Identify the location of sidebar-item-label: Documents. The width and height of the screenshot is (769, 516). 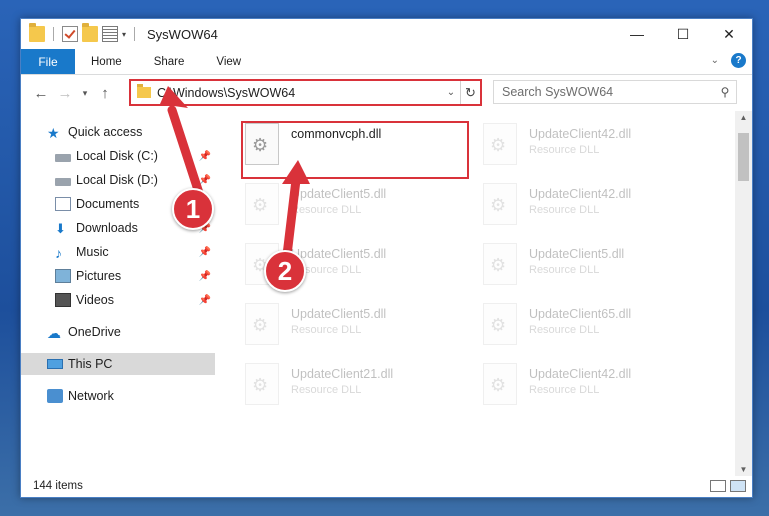
(108, 204).